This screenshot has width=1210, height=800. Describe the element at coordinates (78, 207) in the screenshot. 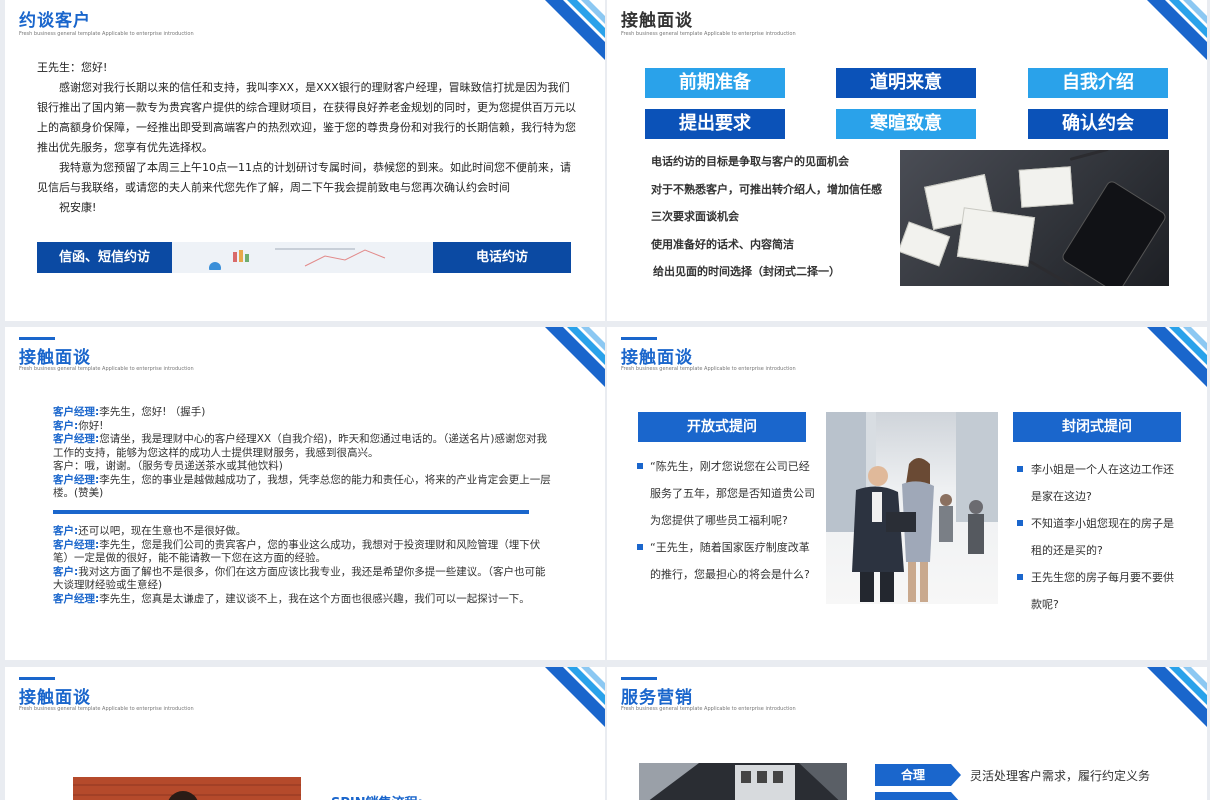

I see `letter-closing: 祝安康!` at that location.